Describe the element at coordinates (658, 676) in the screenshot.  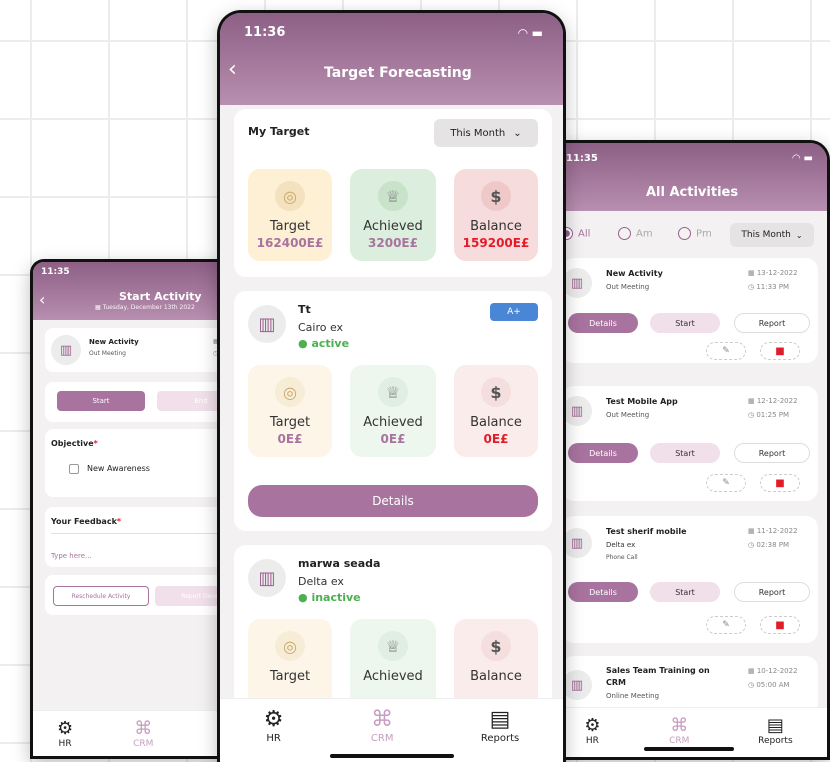
I see `activity-name: Sales Team Training on CRM` at that location.